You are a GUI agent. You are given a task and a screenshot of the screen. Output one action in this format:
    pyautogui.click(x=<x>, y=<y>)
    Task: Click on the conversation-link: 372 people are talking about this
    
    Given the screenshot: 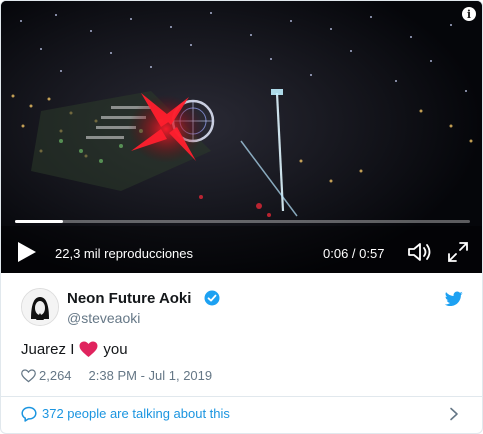 What is the action you would take?
    pyautogui.click(x=241, y=415)
    